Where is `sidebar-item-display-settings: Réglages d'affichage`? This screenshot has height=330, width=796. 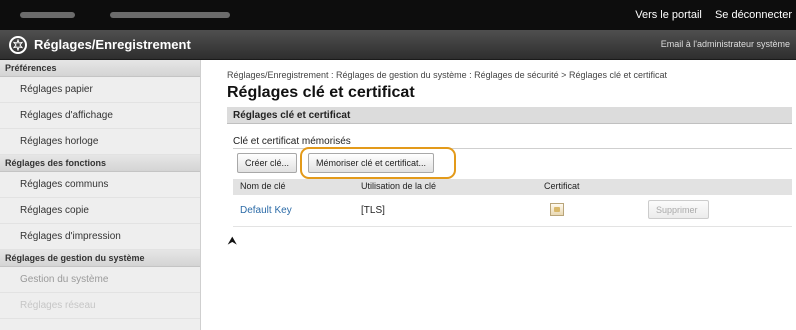
sidebar-item-display-settings: Réglages d'affichage is located at coordinates (100, 116).